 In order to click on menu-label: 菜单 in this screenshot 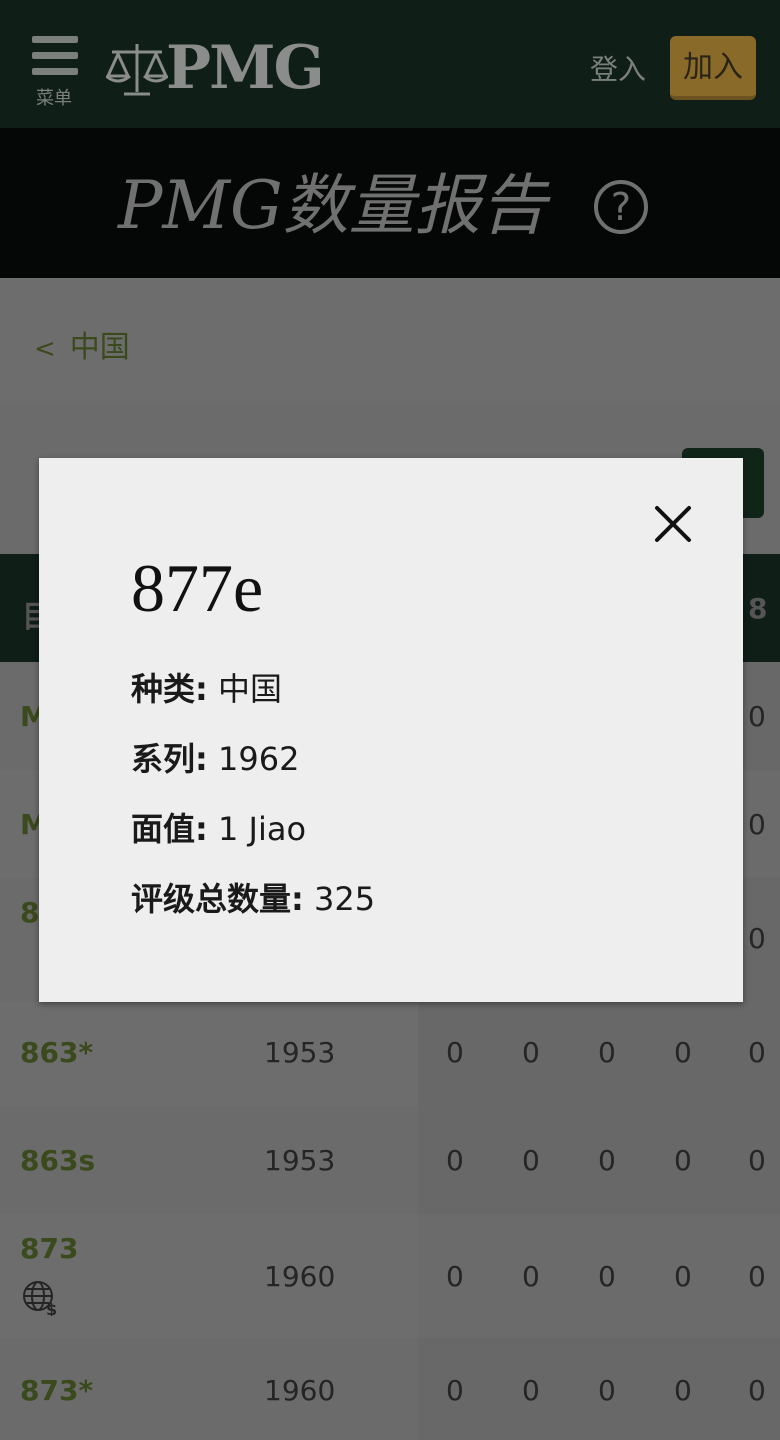, I will do `click(54, 98)`.